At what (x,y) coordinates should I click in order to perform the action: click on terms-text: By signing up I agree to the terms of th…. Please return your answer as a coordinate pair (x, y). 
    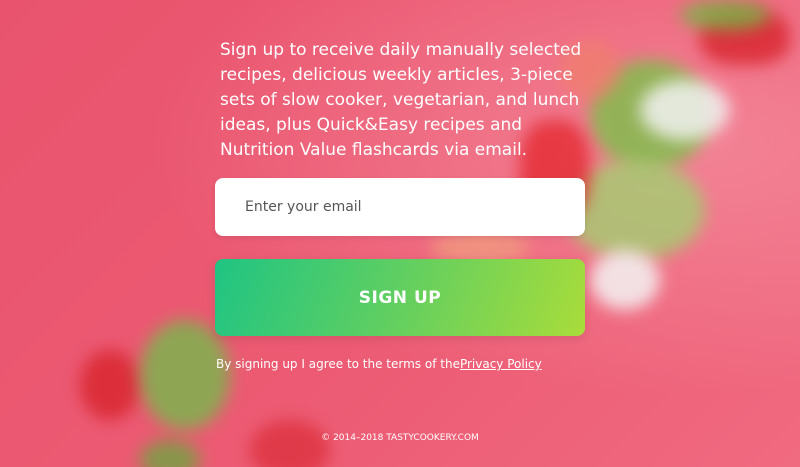
    Looking at the image, I should click on (338, 364).